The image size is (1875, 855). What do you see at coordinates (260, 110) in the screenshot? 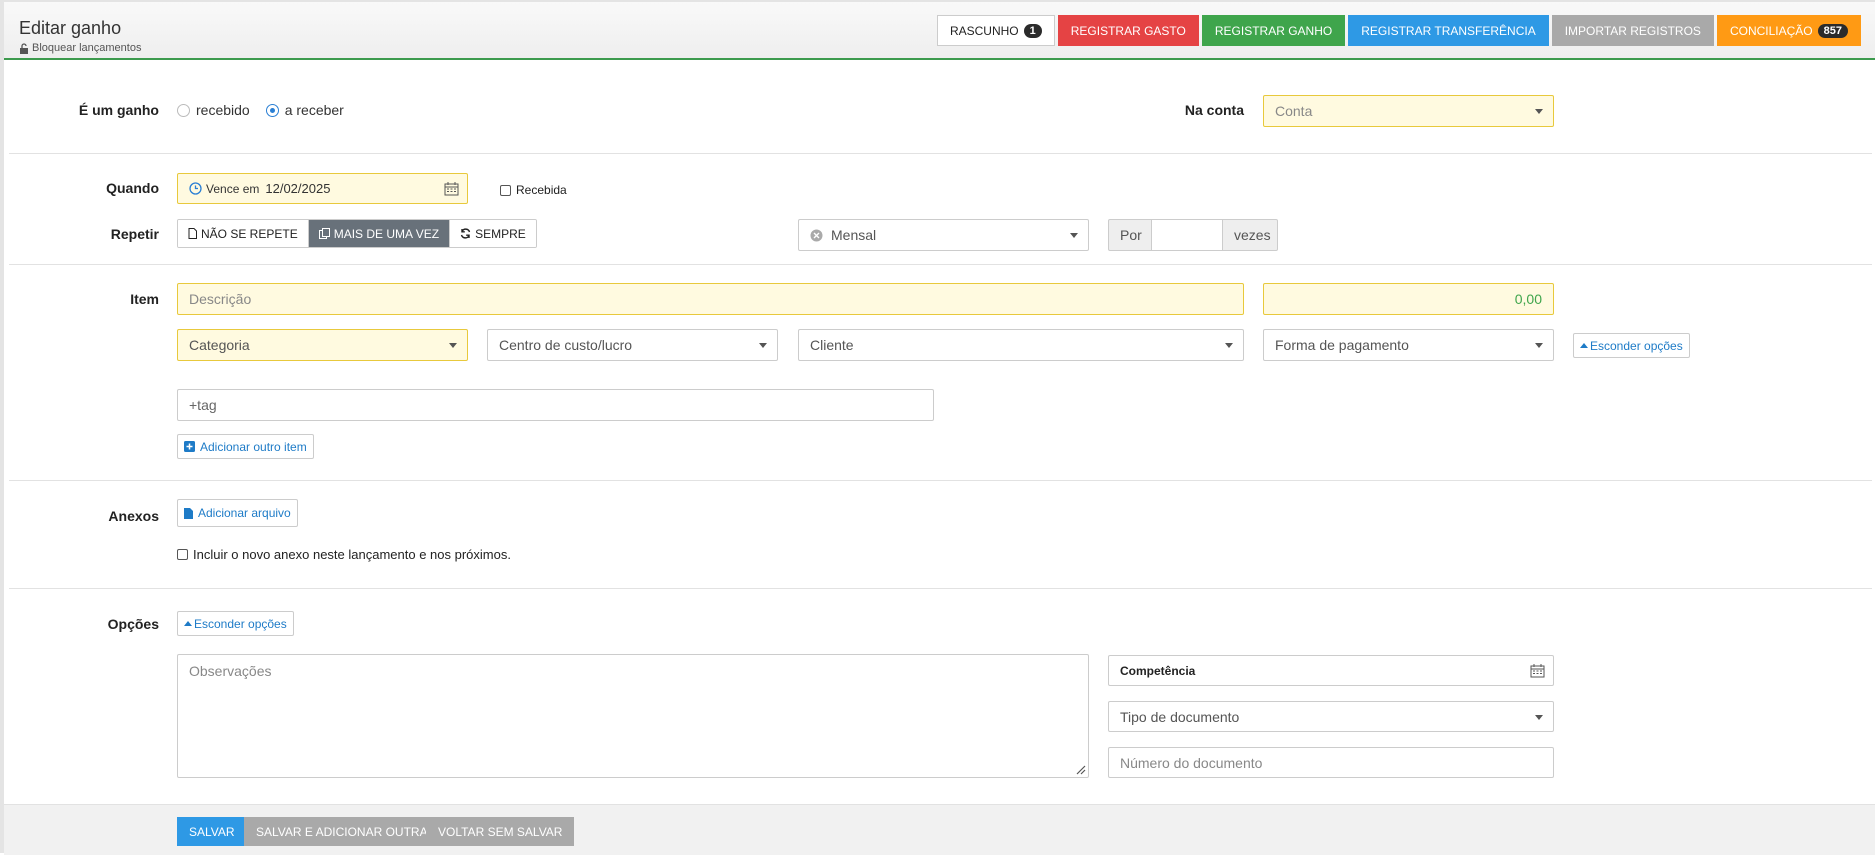
I see `status-radio-group: recebido a receber` at bounding box center [260, 110].